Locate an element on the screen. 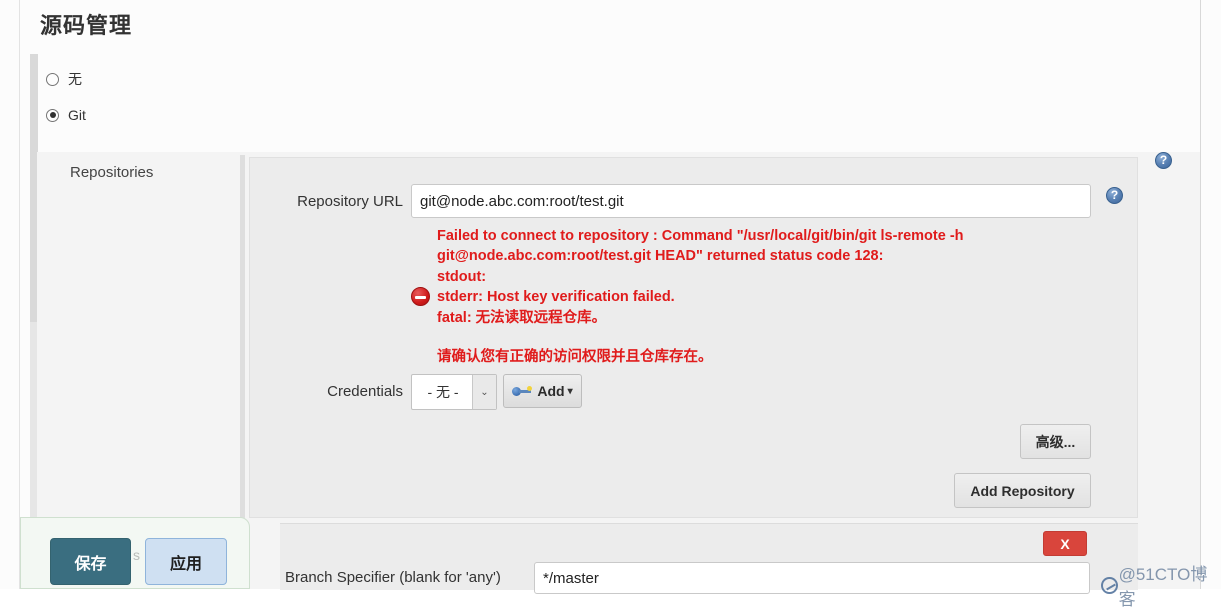 The image size is (1221, 610). error-hint: 请确认您有正确的访问权限并且仓库存在。 is located at coordinates (575, 357).